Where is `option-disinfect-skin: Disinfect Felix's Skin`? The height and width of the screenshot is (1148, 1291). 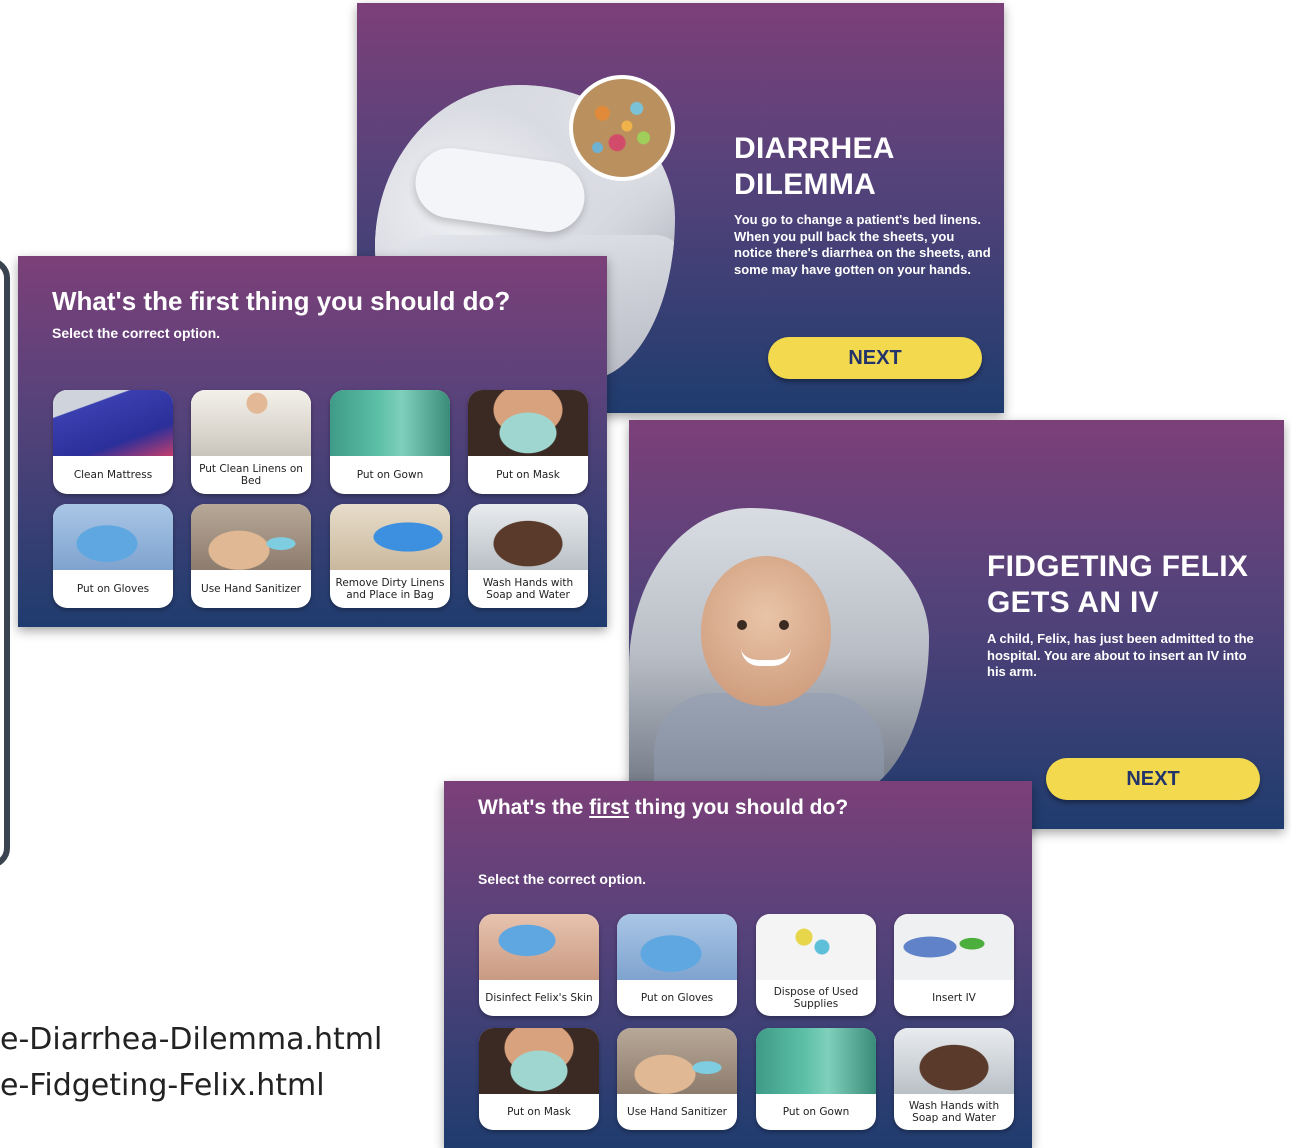 option-disinfect-skin: Disinfect Felix's Skin is located at coordinates (539, 965).